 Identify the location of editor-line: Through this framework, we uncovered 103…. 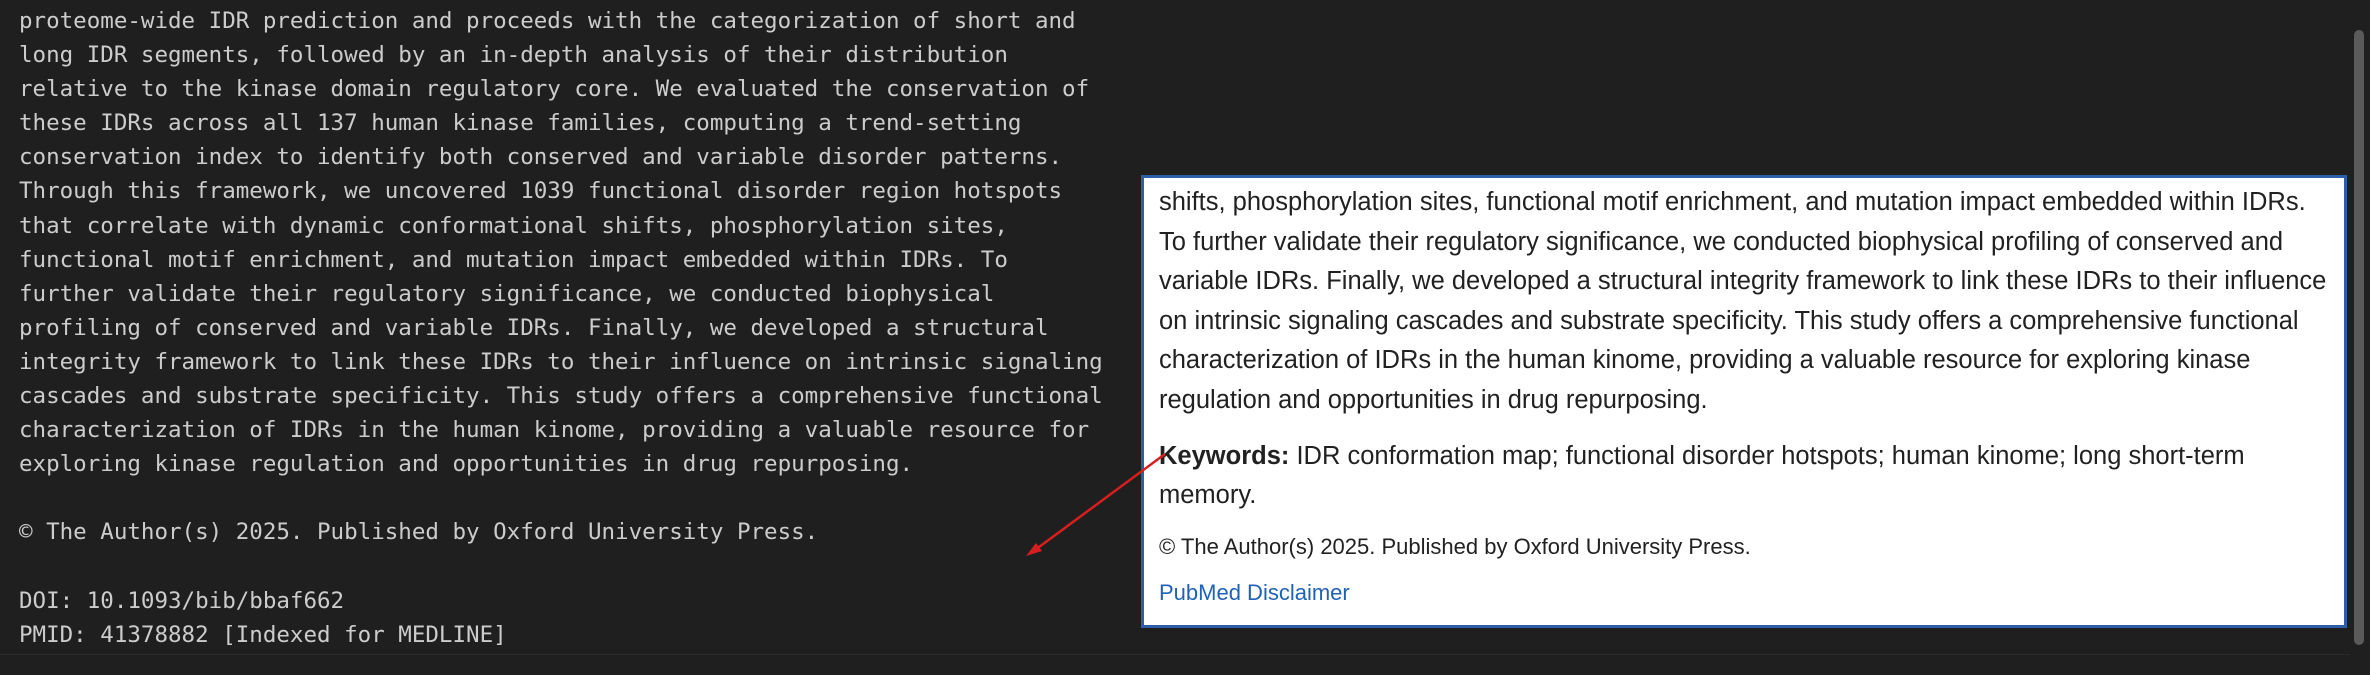
(541, 191).